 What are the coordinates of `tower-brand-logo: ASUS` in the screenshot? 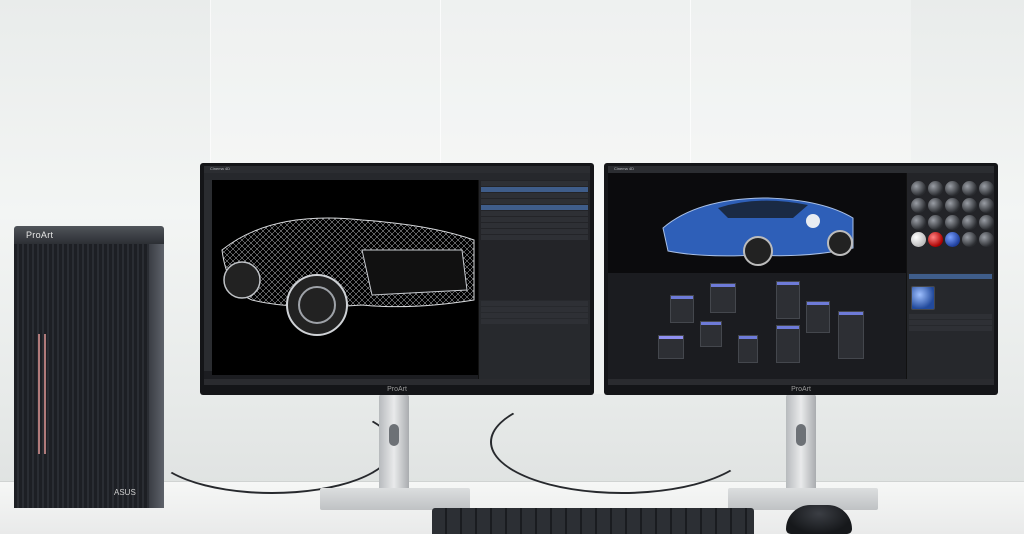 It's located at (125, 492).